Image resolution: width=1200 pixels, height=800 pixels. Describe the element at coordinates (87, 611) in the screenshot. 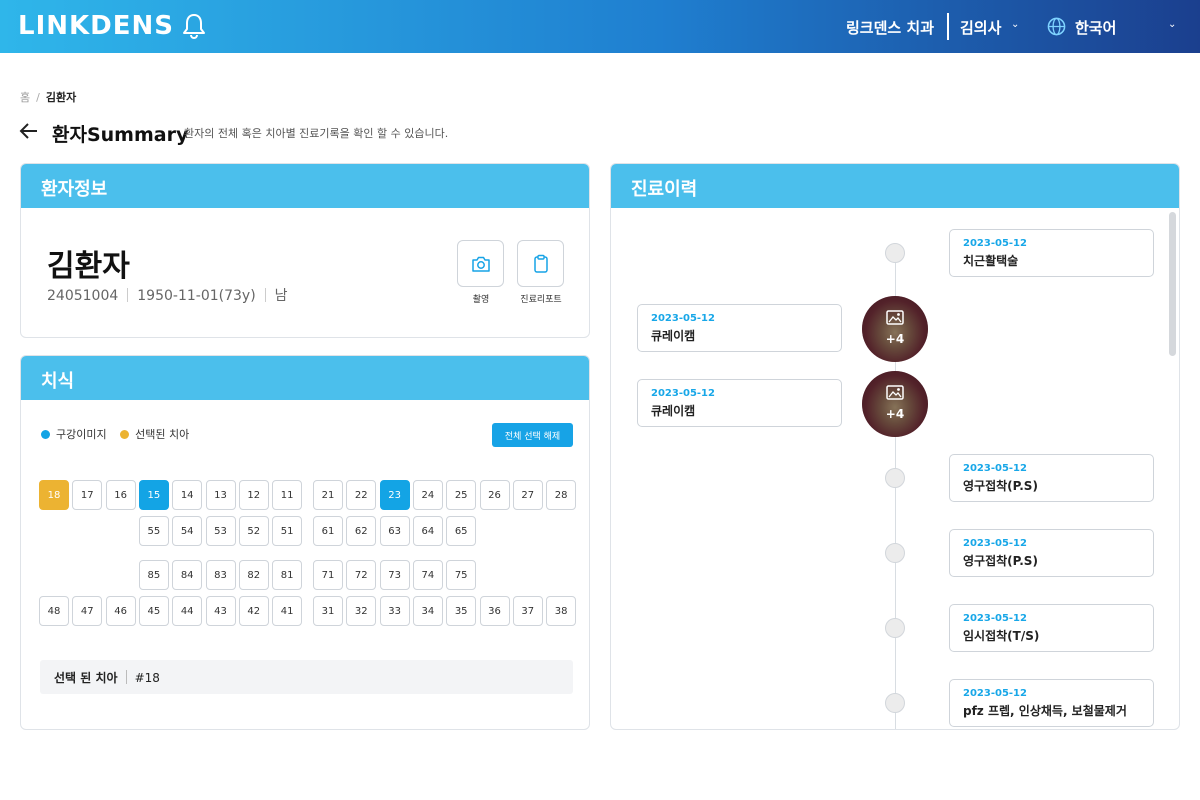

I see `tooth-47: 47` at that location.